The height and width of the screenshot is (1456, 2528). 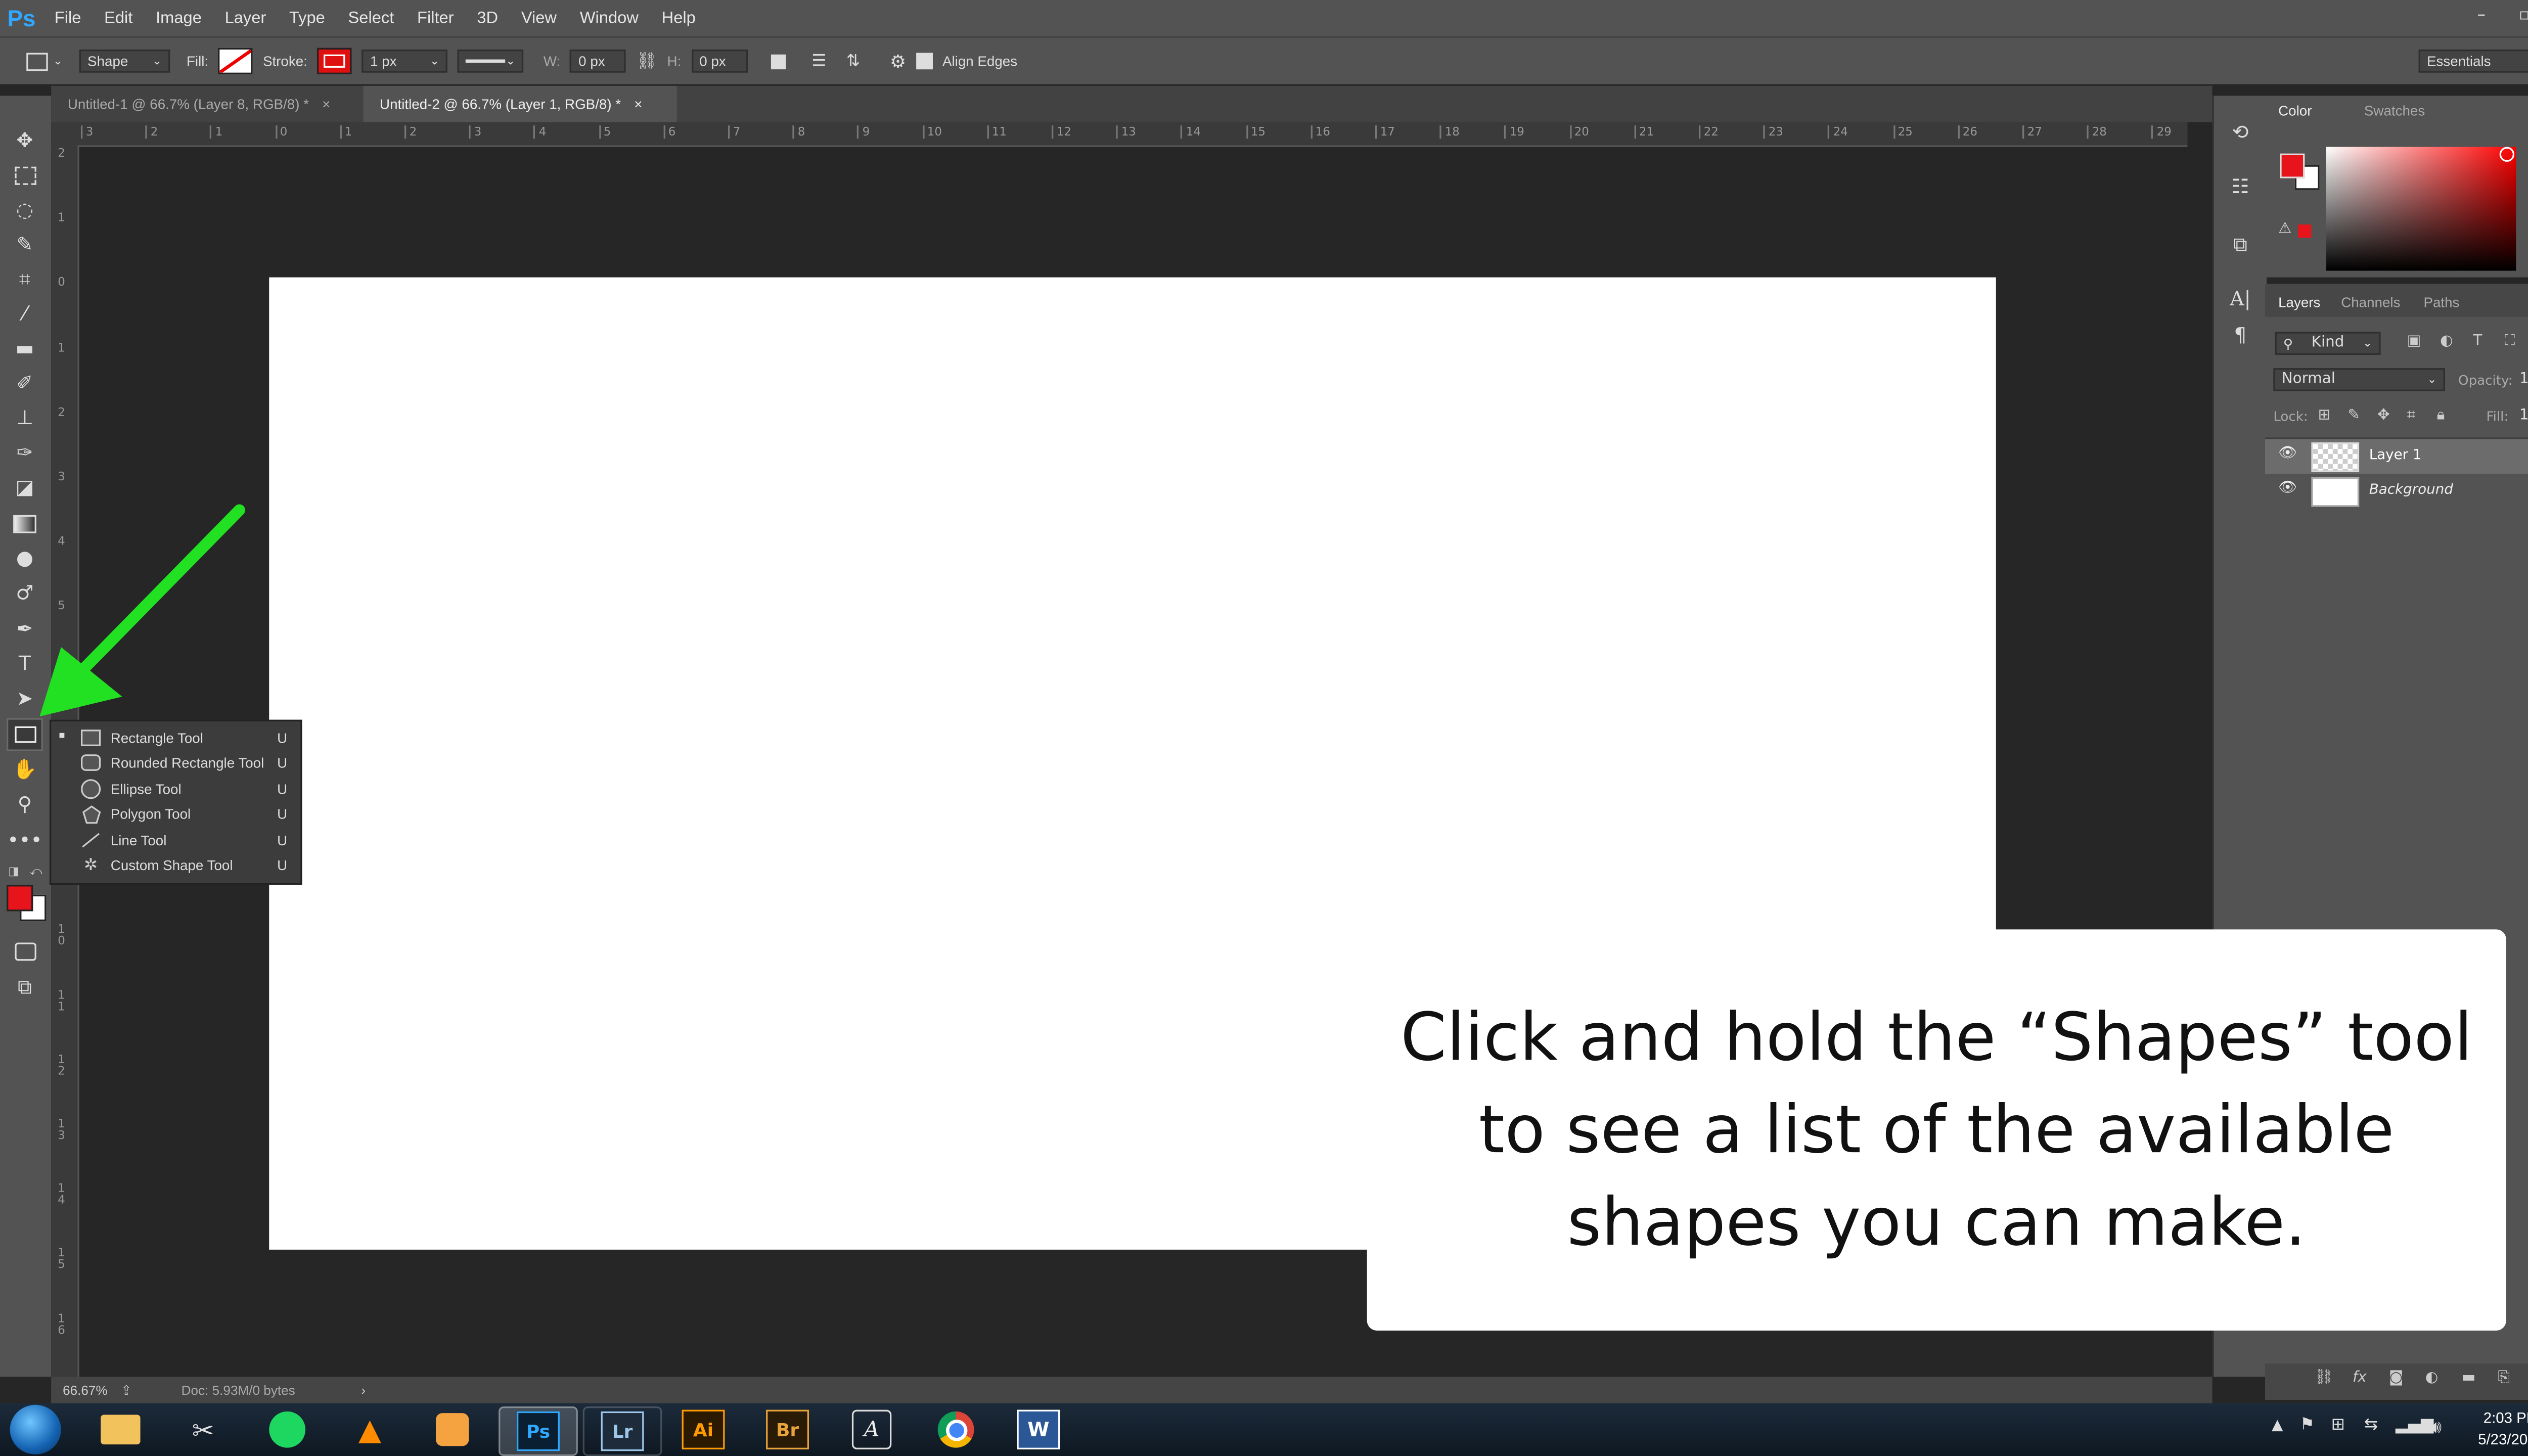 I want to click on stroke-type-select: ⌄, so click(x=491, y=61).